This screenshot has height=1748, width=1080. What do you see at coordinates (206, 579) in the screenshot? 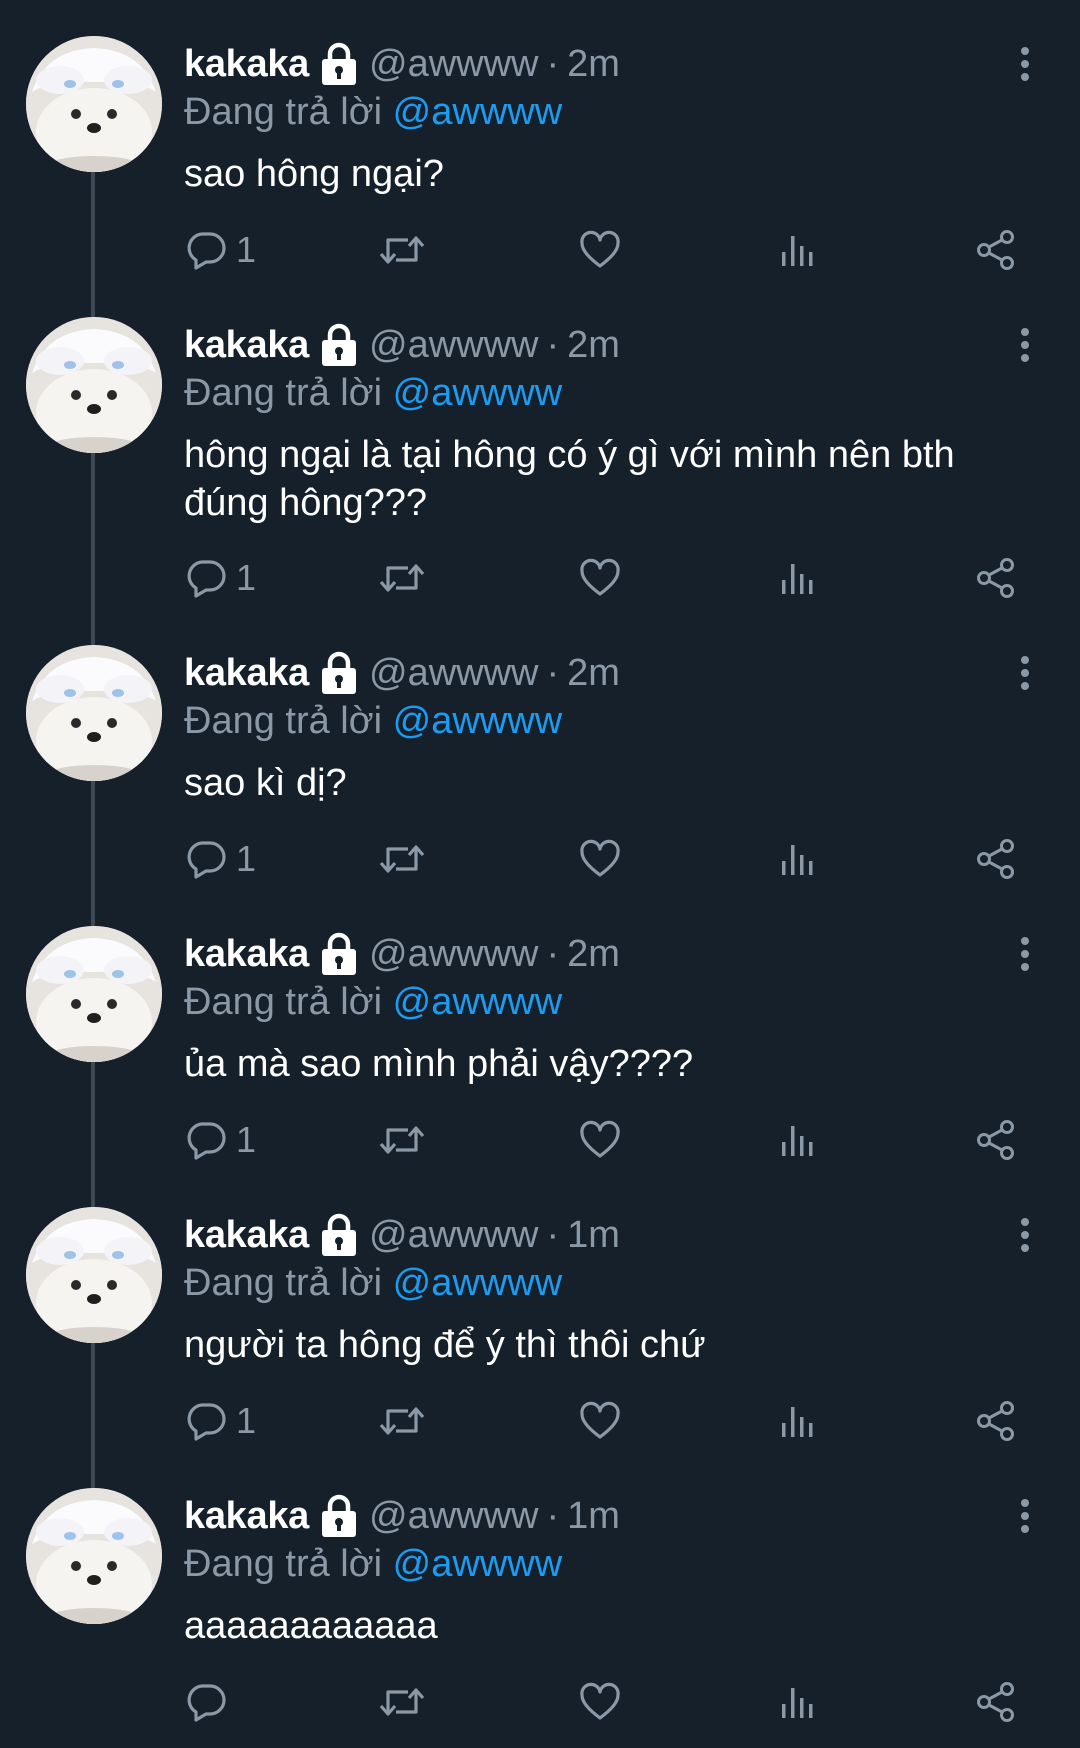
I see `reply-icon` at bounding box center [206, 579].